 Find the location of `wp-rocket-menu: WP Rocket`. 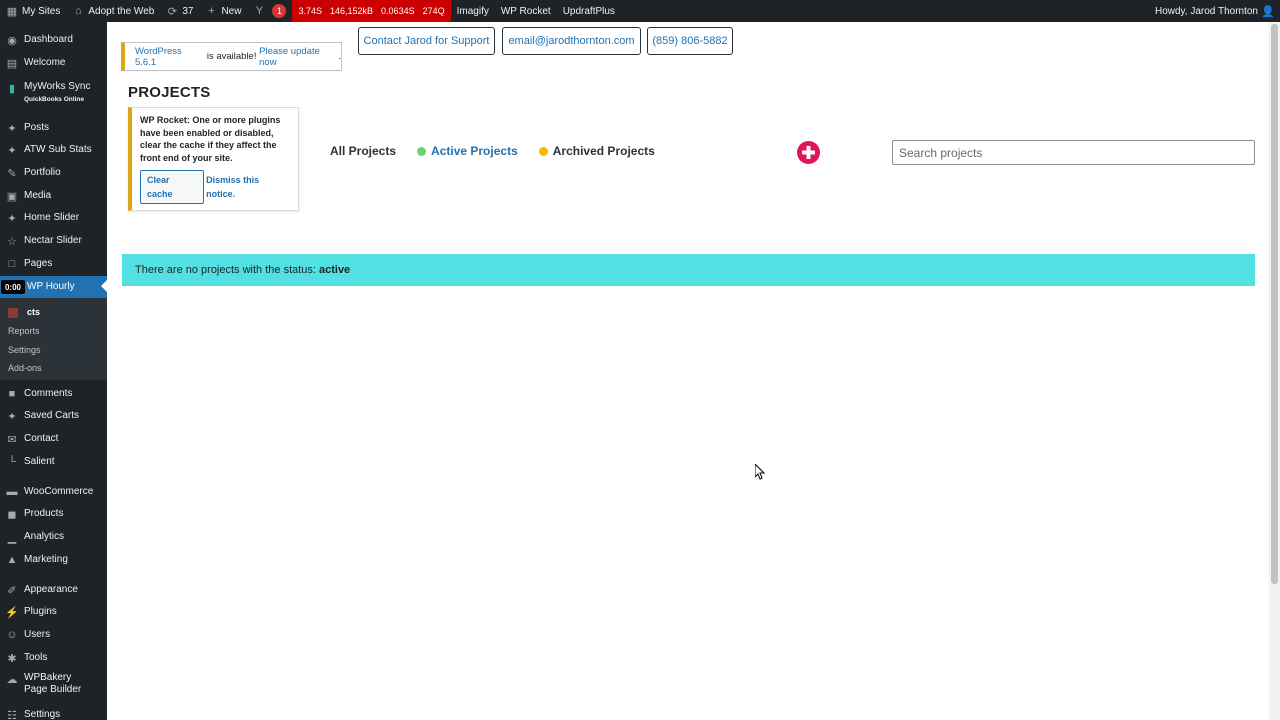

wp-rocket-menu: WP Rocket is located at coordinates (526, 11).